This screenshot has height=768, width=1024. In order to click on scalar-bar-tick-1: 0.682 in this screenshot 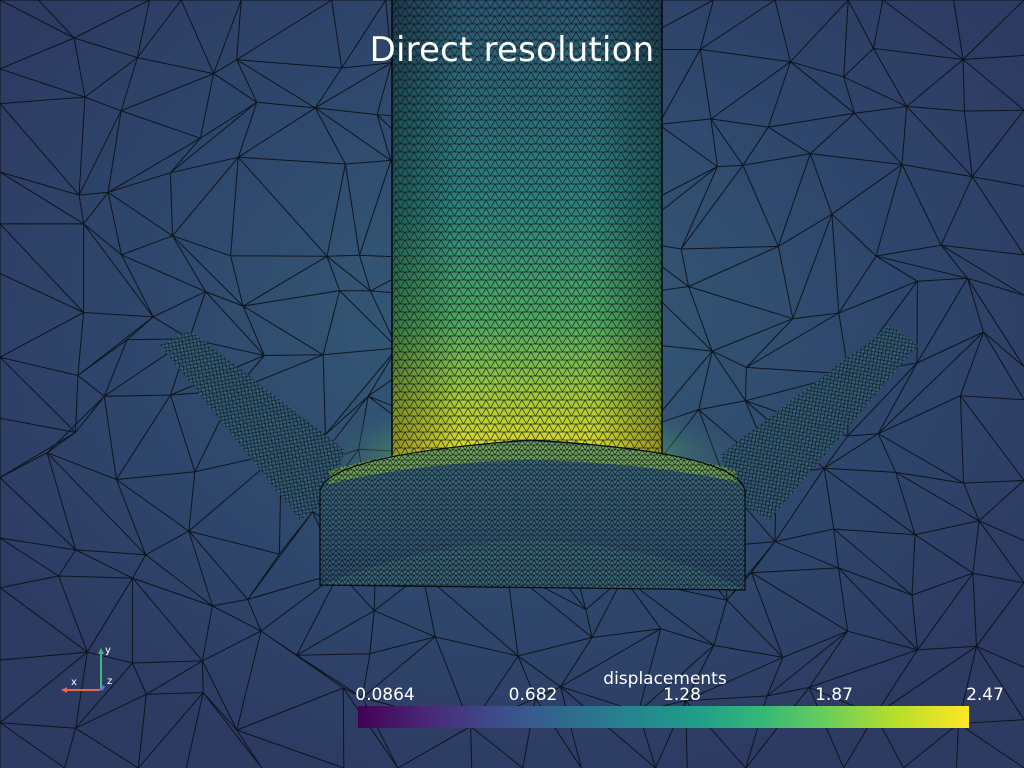, I will do `click(533, 695)`.